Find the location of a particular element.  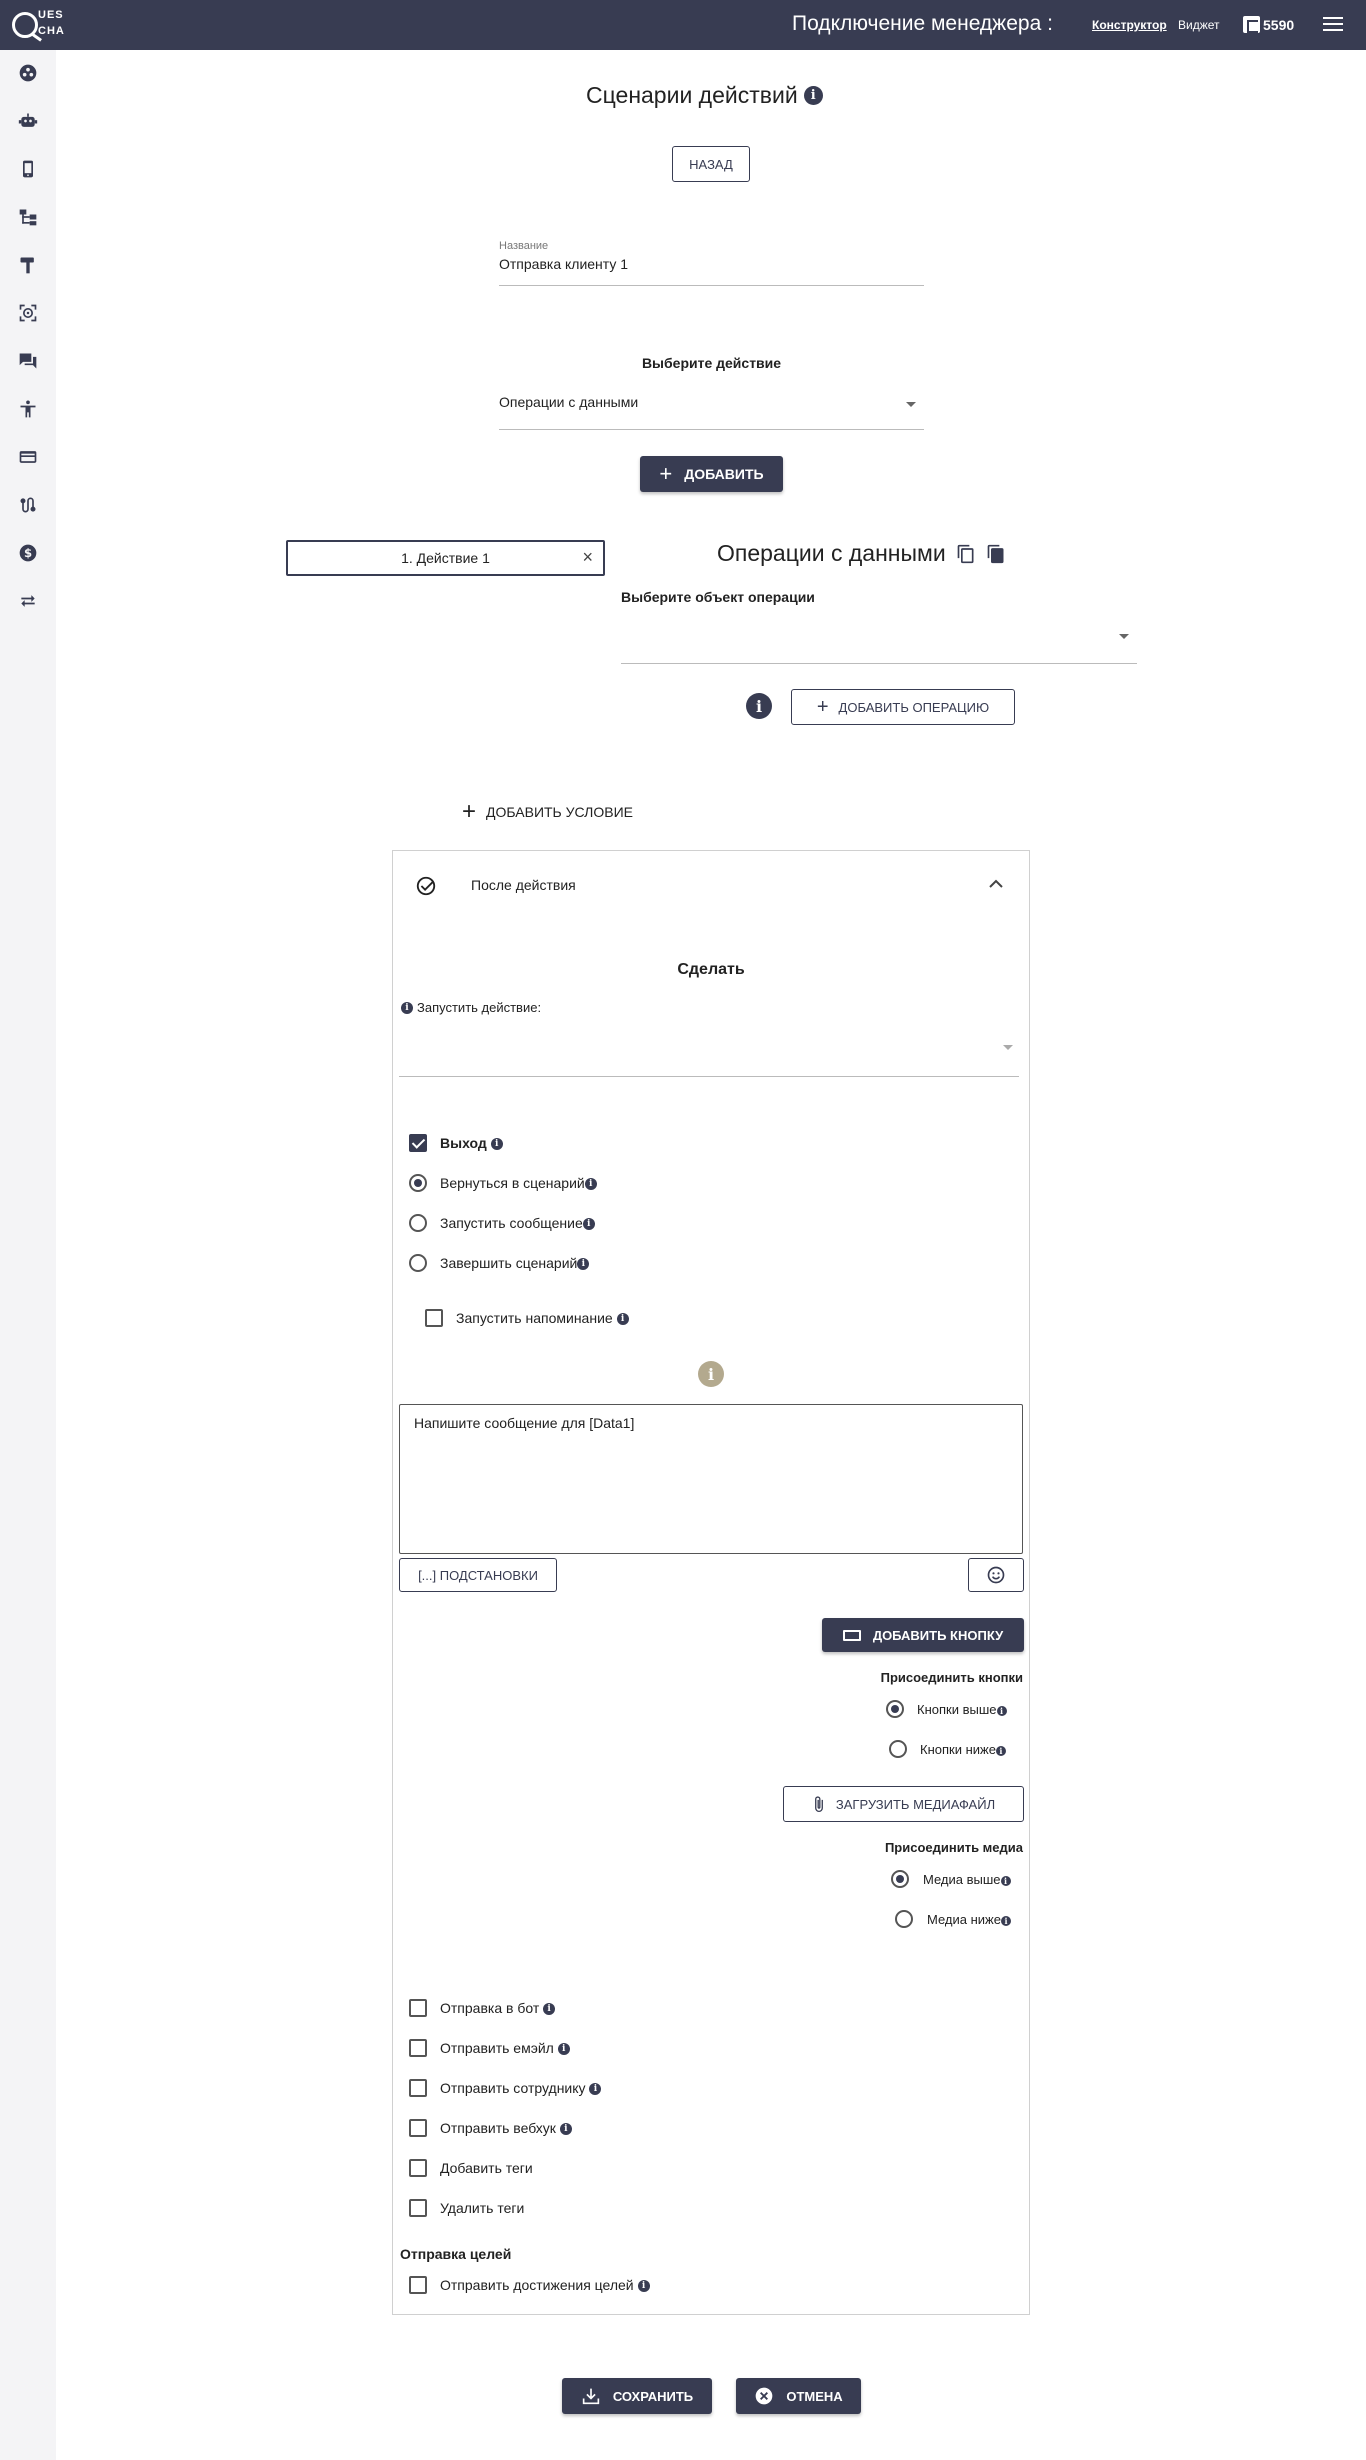

goals-heading: Отправка целей is located at coordinates (456, 2254).